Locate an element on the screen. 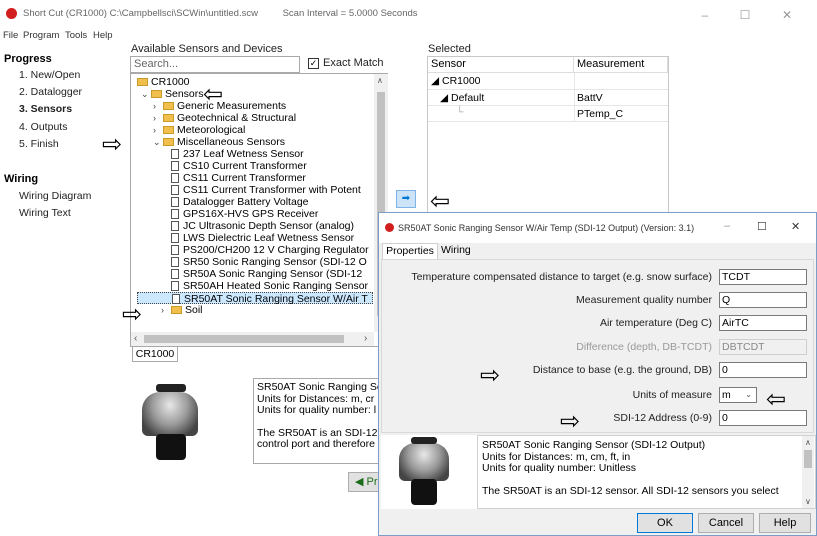 Image resolution: width=817 pixels, height=536 pixels. tree-item: ›Meteorological is located at coordinates (255, 130).